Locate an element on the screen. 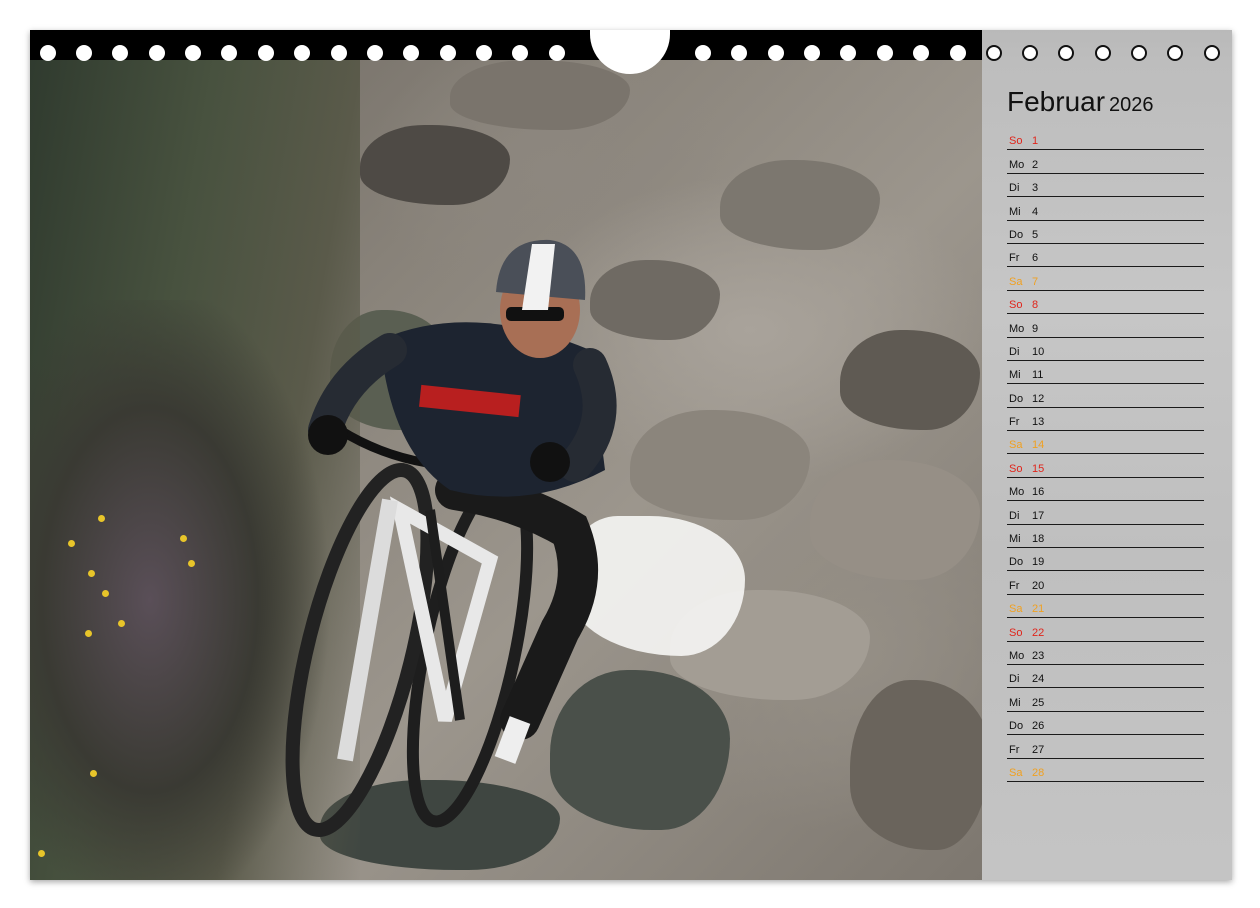 The height and width of the screenshot is (908, 1260). day-number: 4 is located at coordinates (1035, 211).